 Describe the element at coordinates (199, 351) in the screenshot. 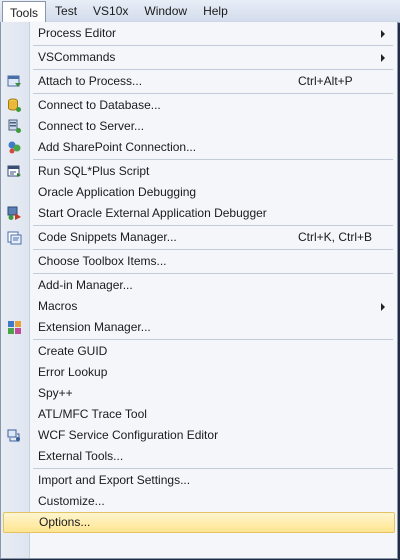

I see `menu-item-create-guid: Create GUID` at that location.